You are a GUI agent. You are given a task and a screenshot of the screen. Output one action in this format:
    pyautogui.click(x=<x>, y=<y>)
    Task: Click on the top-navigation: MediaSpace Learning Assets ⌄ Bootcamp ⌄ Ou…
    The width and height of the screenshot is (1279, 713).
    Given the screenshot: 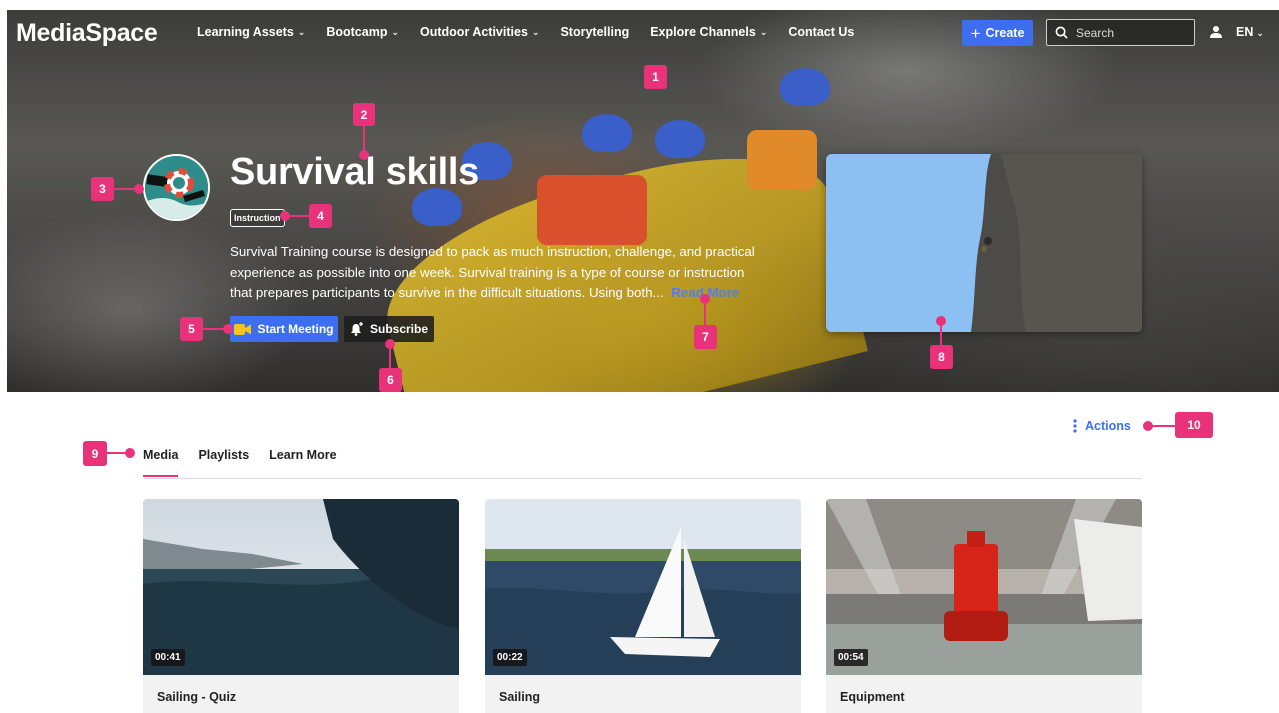 What is the action you would take?
    pyautogui.click(x=643, y=33)
    